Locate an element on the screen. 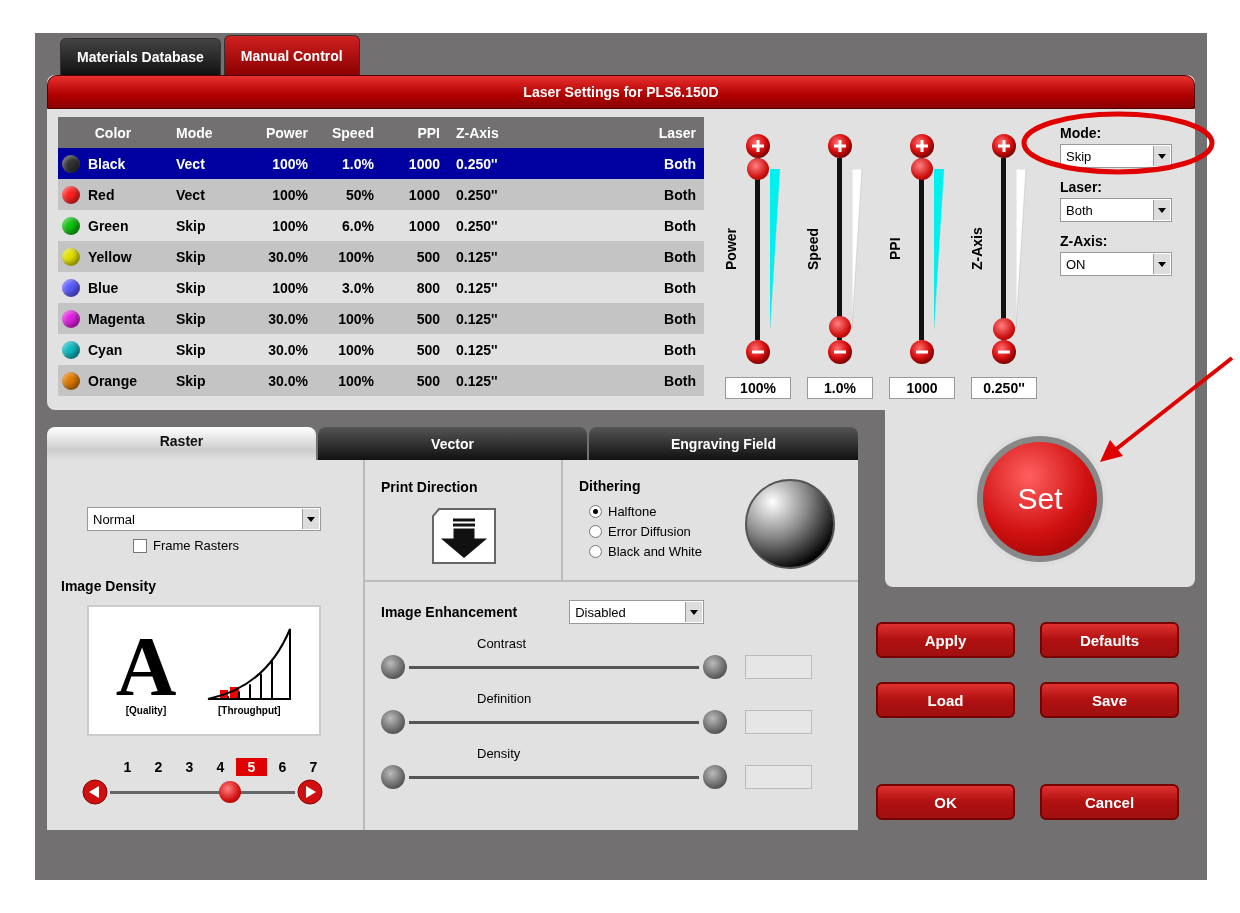  action-button: Defaults is located at coordinates (1109, 640).